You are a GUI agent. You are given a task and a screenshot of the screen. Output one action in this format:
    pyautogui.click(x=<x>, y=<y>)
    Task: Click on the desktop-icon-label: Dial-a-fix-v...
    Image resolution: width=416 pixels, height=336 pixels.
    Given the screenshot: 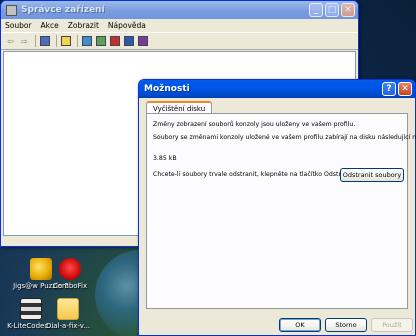 What is the action you would take?
    pyautogui.click(x=68, y=326)
    